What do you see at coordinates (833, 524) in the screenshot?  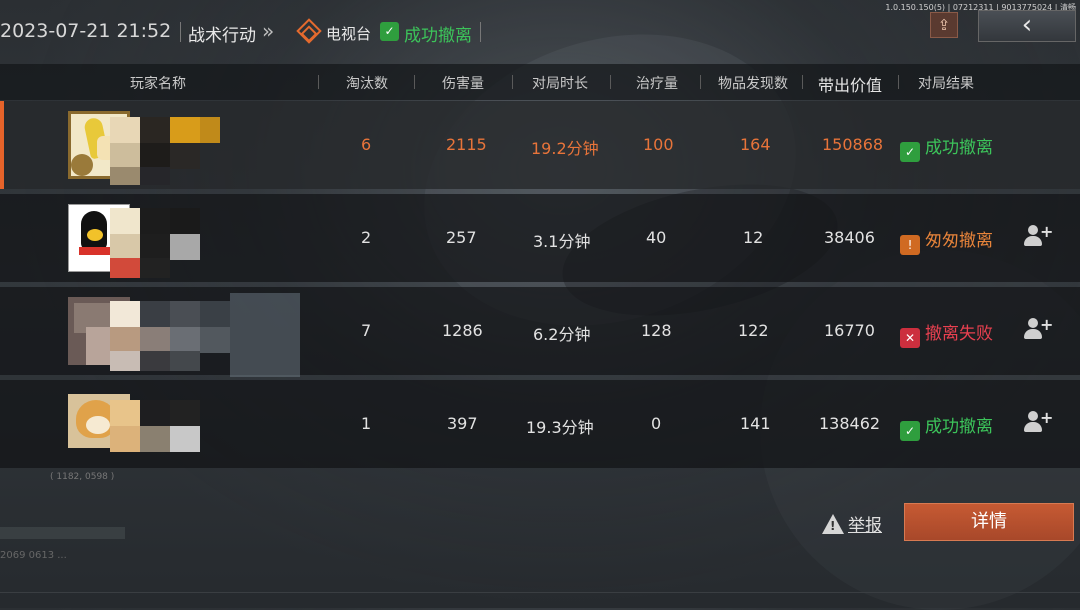 I see `warning-icon` at bounding box center [833, 524].